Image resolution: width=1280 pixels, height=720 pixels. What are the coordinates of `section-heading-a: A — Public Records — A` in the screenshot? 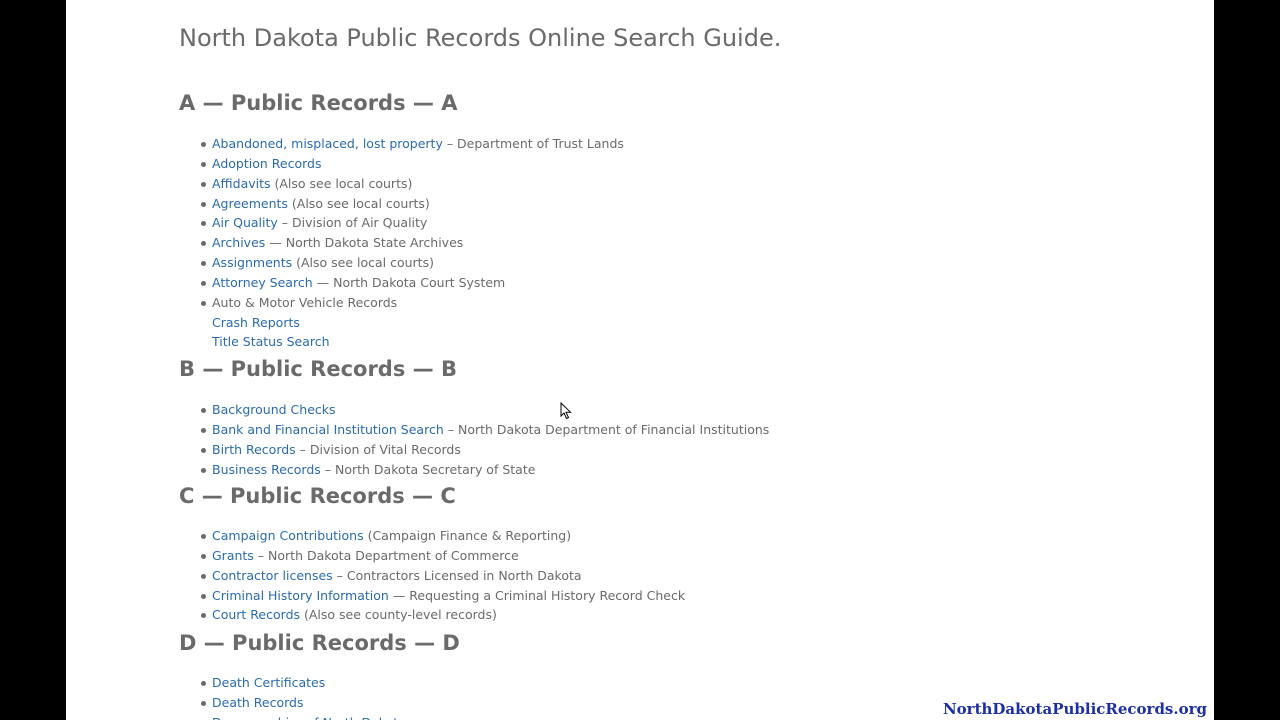 It's located at (318, 103).